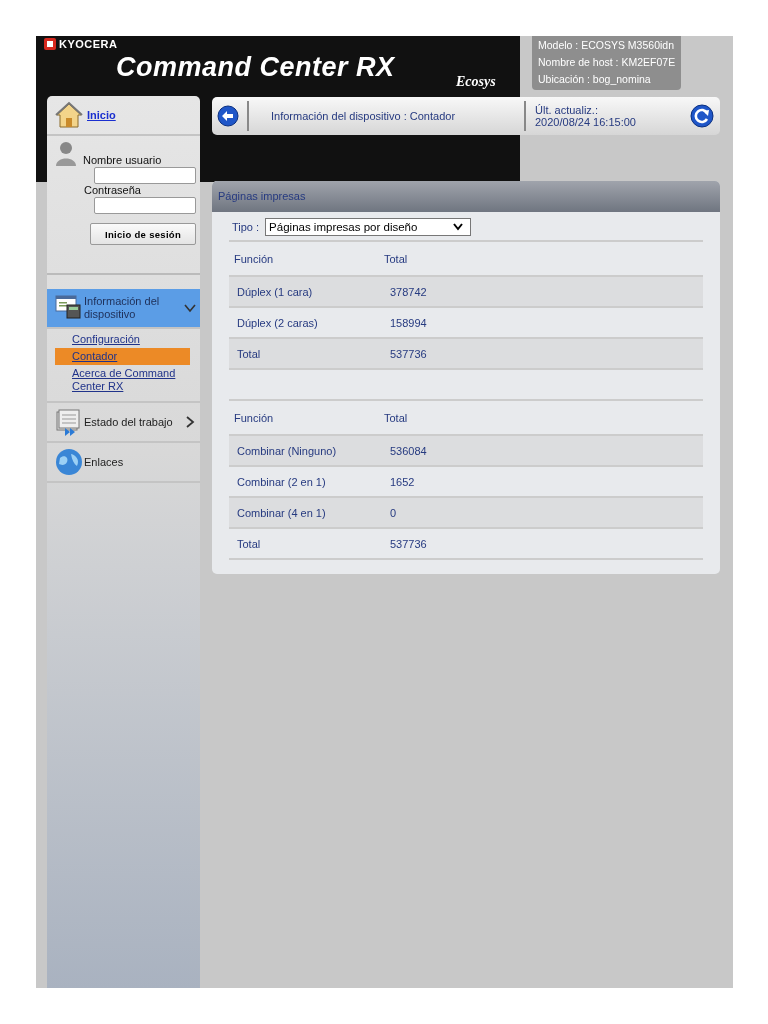 The height and width of the screenshot is (1024, 768). Describe the element at coordinates (567, 110) in the screenshot. I see `last-updated-label: Últ. actualiz.:` at that location.